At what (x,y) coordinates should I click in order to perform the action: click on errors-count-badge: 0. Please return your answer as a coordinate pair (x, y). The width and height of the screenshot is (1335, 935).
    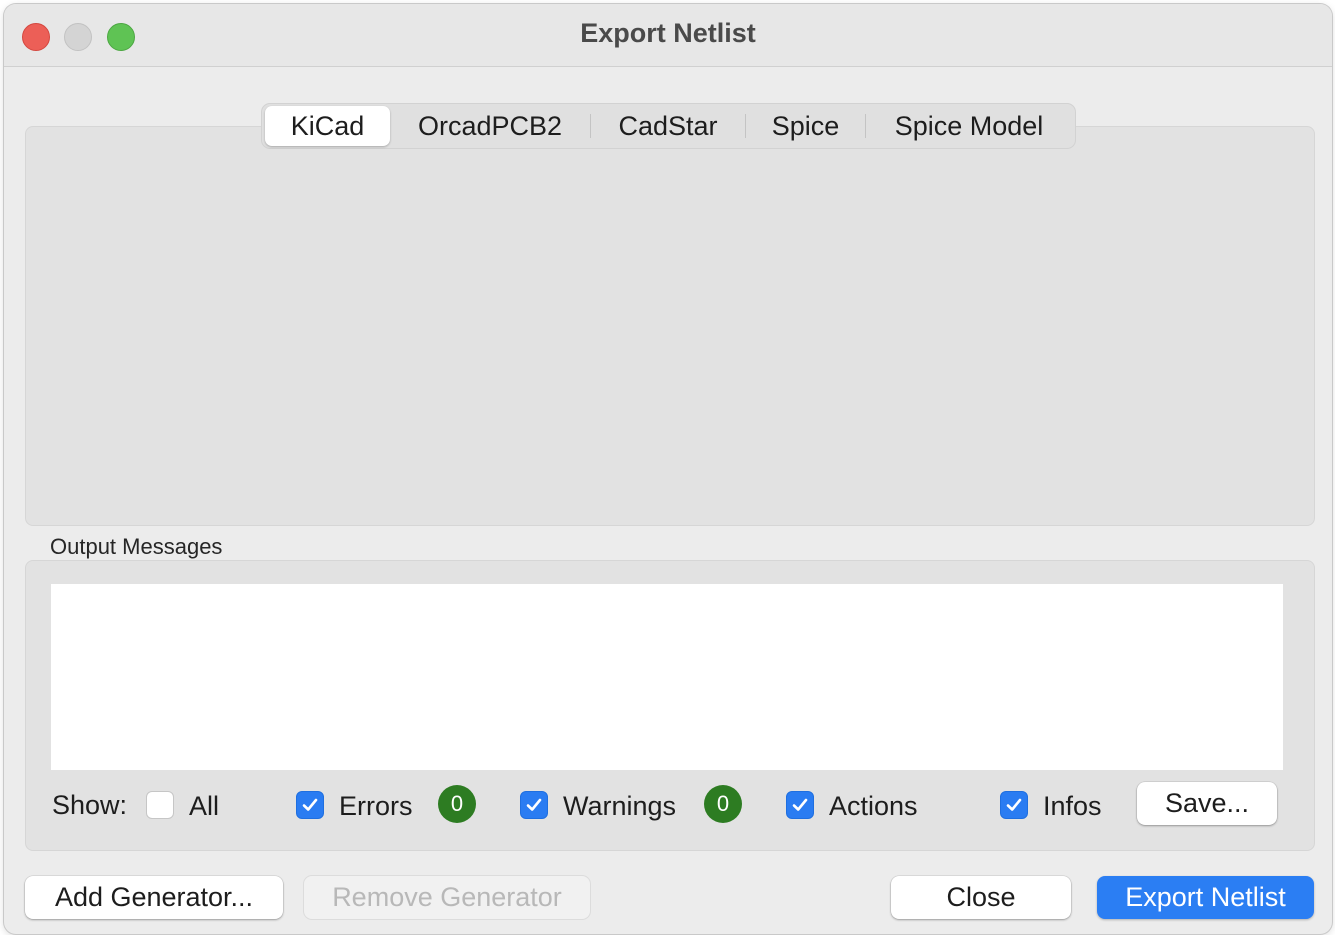
    Looking at the image, I should click on (457, 804).